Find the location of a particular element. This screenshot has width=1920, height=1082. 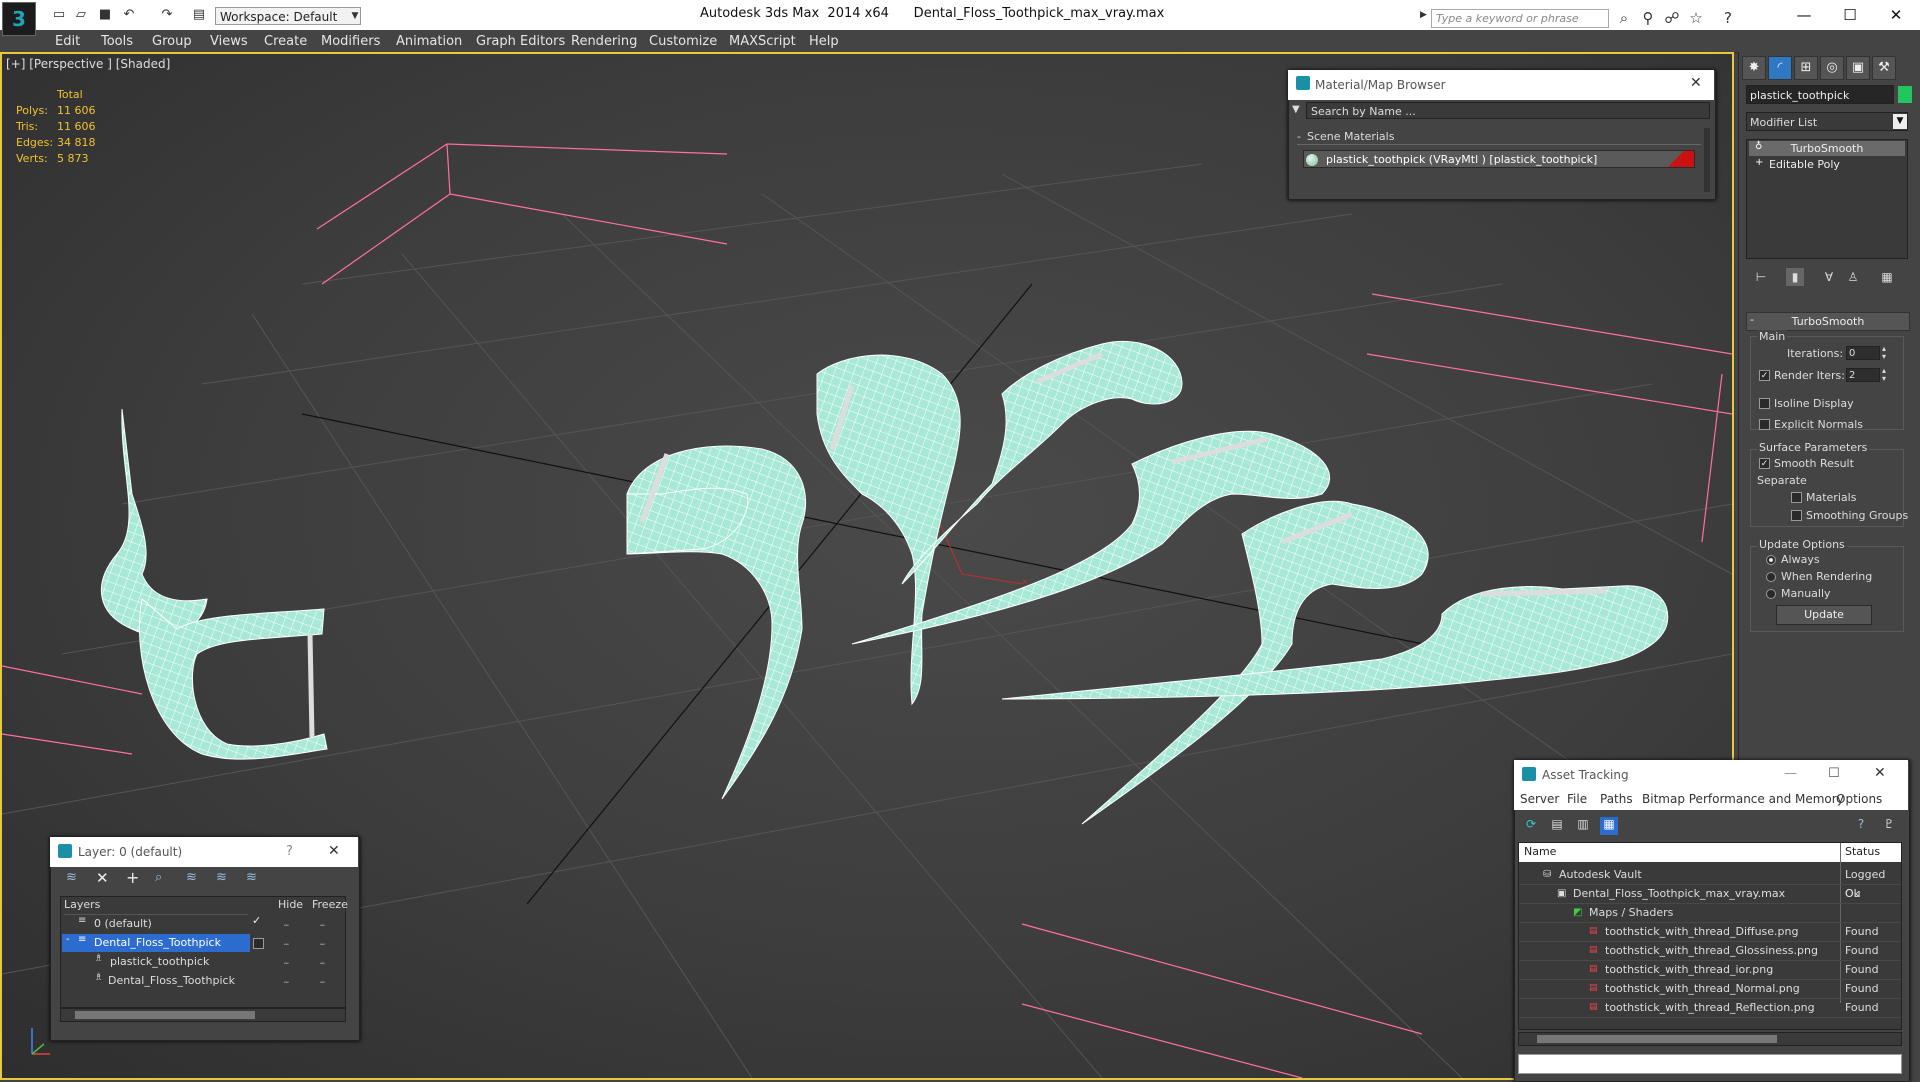

menu-modifiers: Modifiers is located at coordinates (350, 41).